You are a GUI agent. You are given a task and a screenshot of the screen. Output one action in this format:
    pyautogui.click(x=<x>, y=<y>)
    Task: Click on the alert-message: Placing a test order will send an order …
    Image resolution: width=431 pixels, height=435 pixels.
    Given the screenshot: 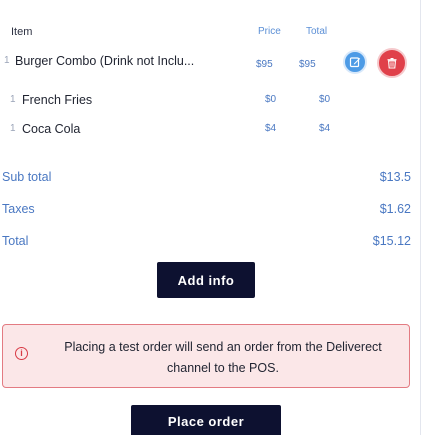 What is the action you would take?
    pyautogui.click(x=223, y=357)
    